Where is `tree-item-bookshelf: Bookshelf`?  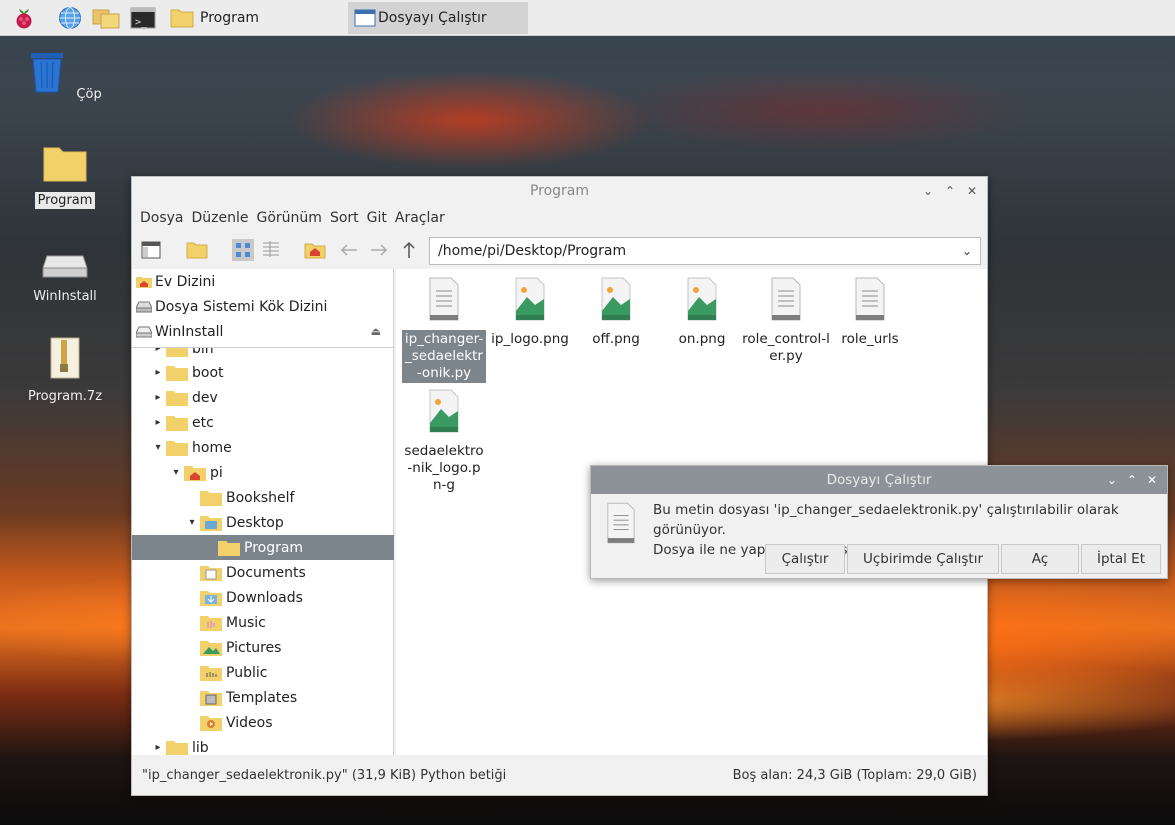
tree-item-bookshelf: Bookshelf is located at coordinates (289, 497).